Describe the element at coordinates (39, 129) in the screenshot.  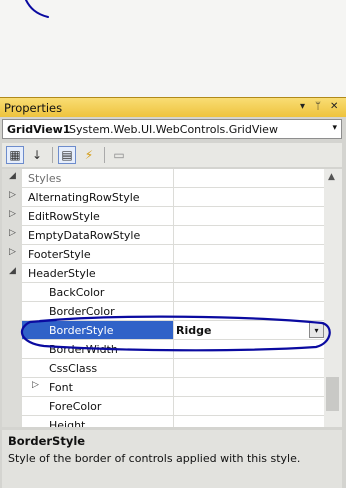
I see `object-name: GridView1` at that location.